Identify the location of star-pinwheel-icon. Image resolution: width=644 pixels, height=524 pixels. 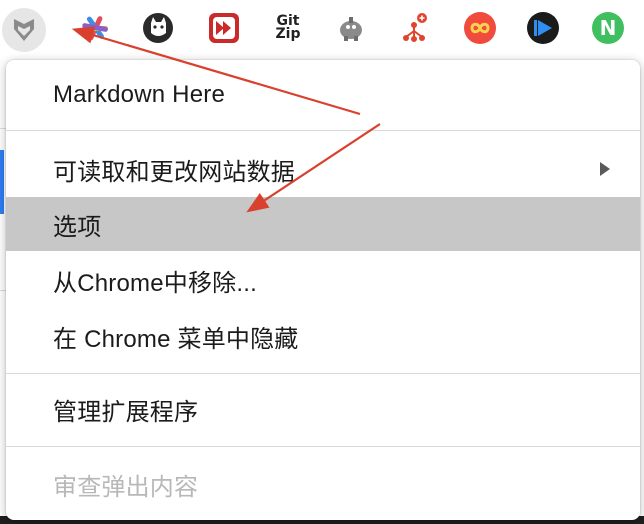
(95, 28).